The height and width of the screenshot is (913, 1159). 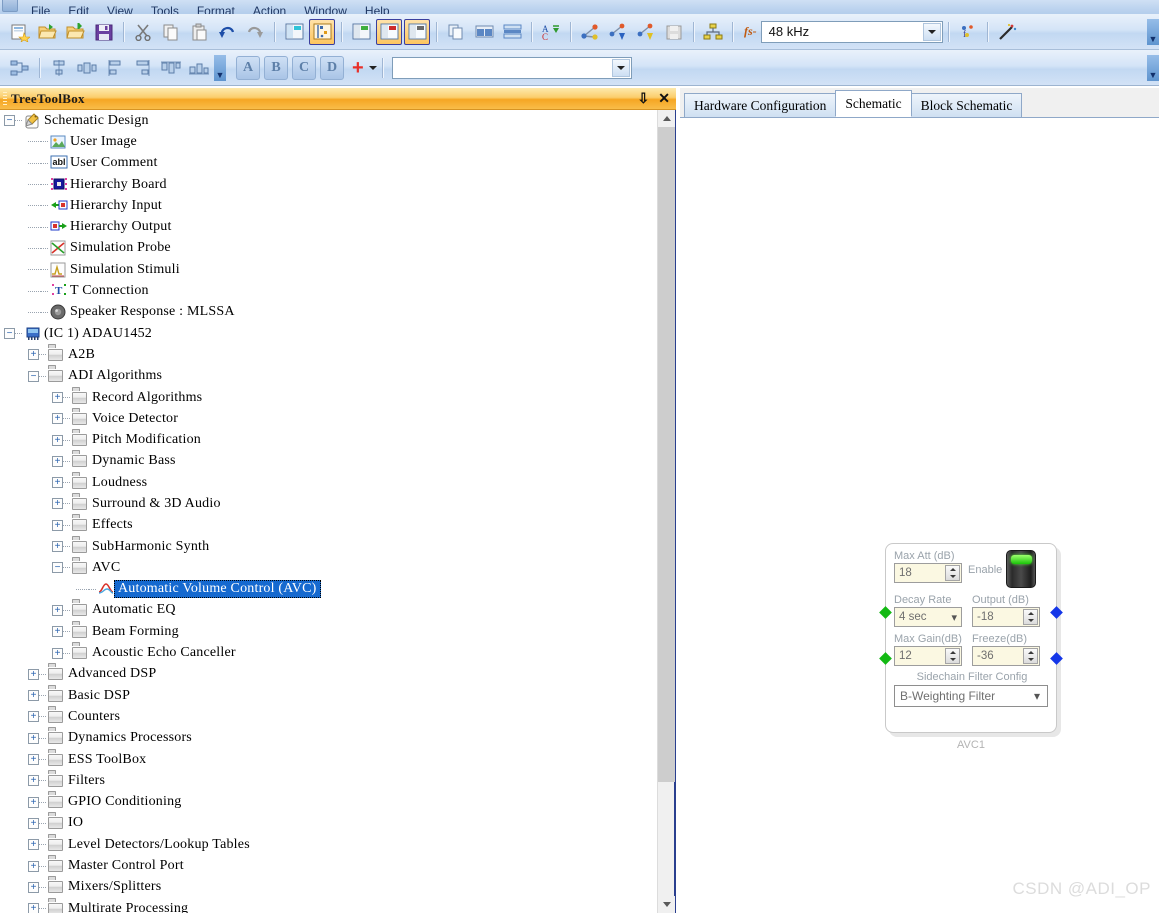 What do you see at coordinates (456, 32) in the screenshot?
I see `duplicate-icon` at bounding box center [456, 32].